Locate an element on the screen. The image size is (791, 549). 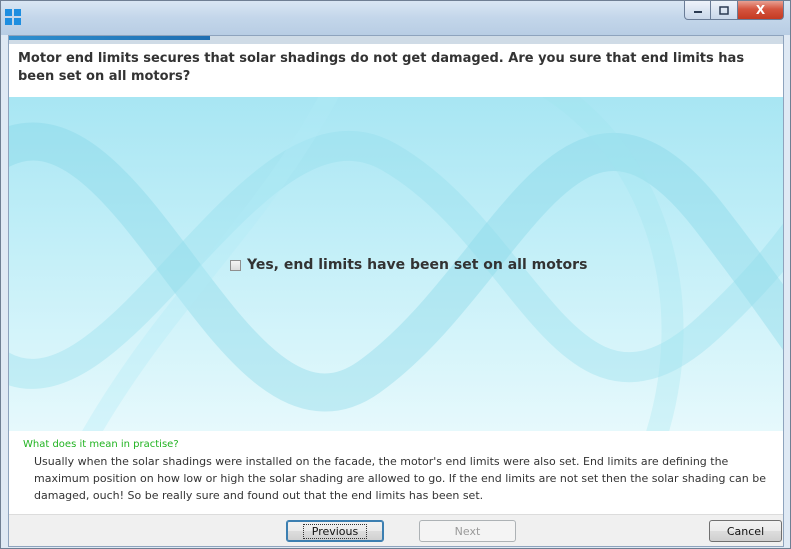
end-limits-checkbox is located at coordinates (235, 265).